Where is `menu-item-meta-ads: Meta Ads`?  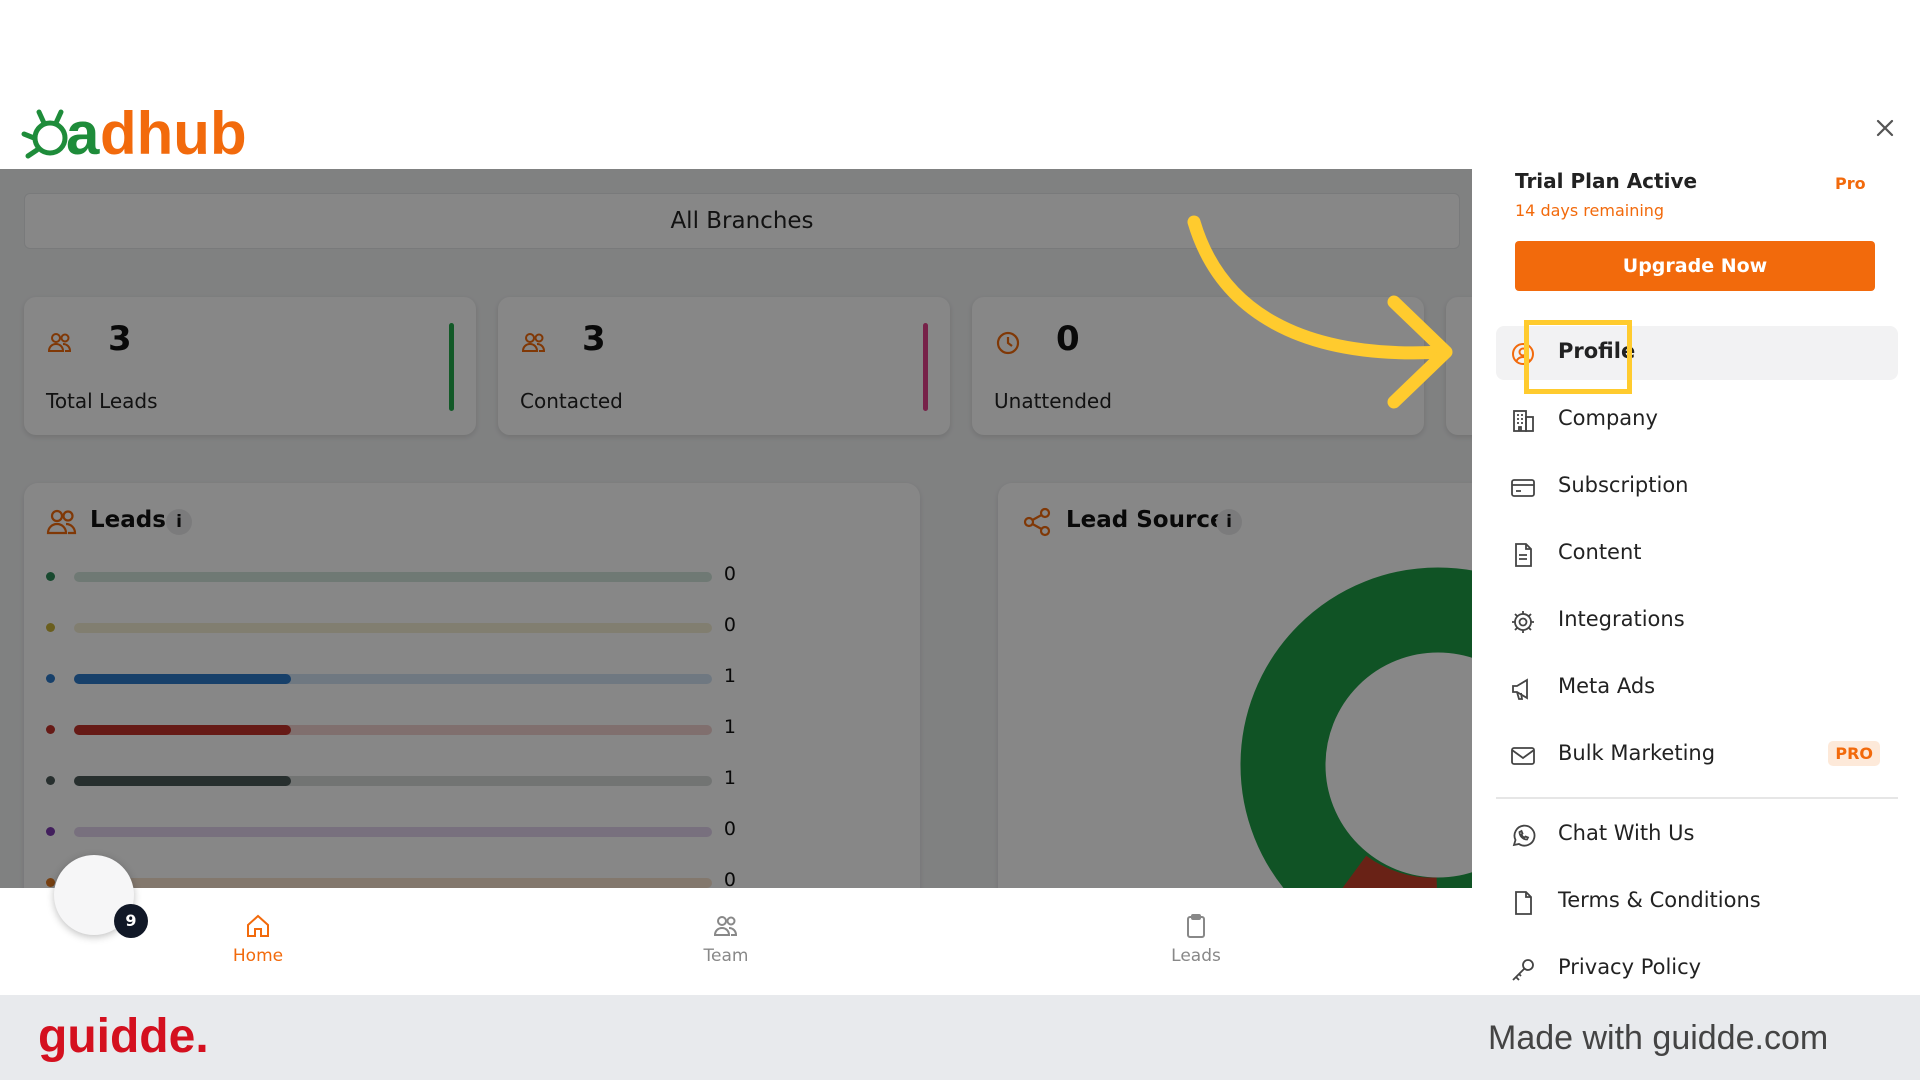
menu-item-meta-ads: Meta Ads is located at coordinates (1697, 688).